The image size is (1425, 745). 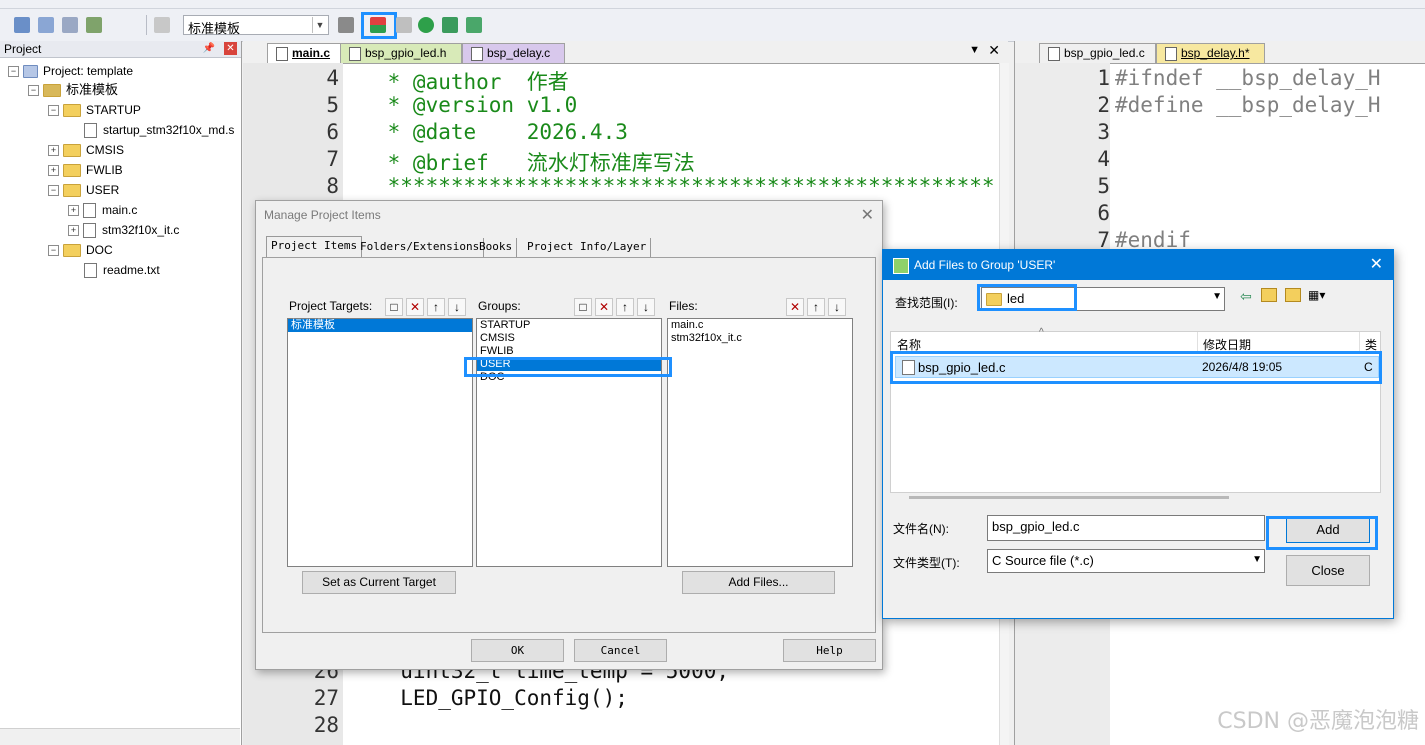 I want to click on list-item: main.c, so click(x=760, y=325).